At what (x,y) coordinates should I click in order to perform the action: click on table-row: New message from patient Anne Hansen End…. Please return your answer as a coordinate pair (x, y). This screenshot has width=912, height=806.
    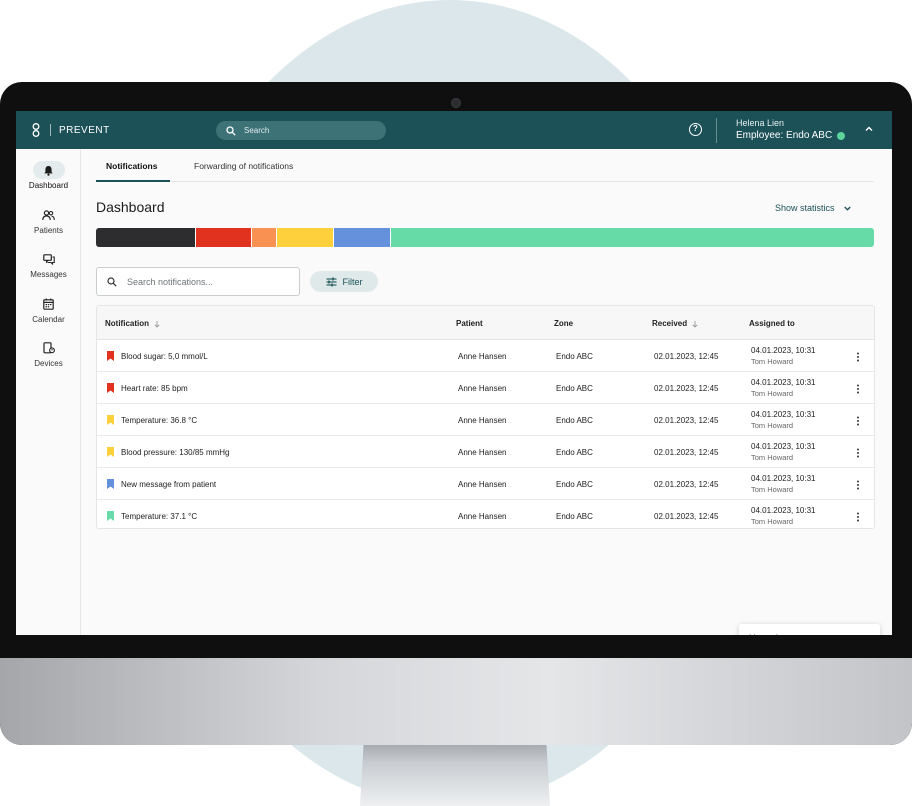
    Looking at the image, I should click on (485, 484).